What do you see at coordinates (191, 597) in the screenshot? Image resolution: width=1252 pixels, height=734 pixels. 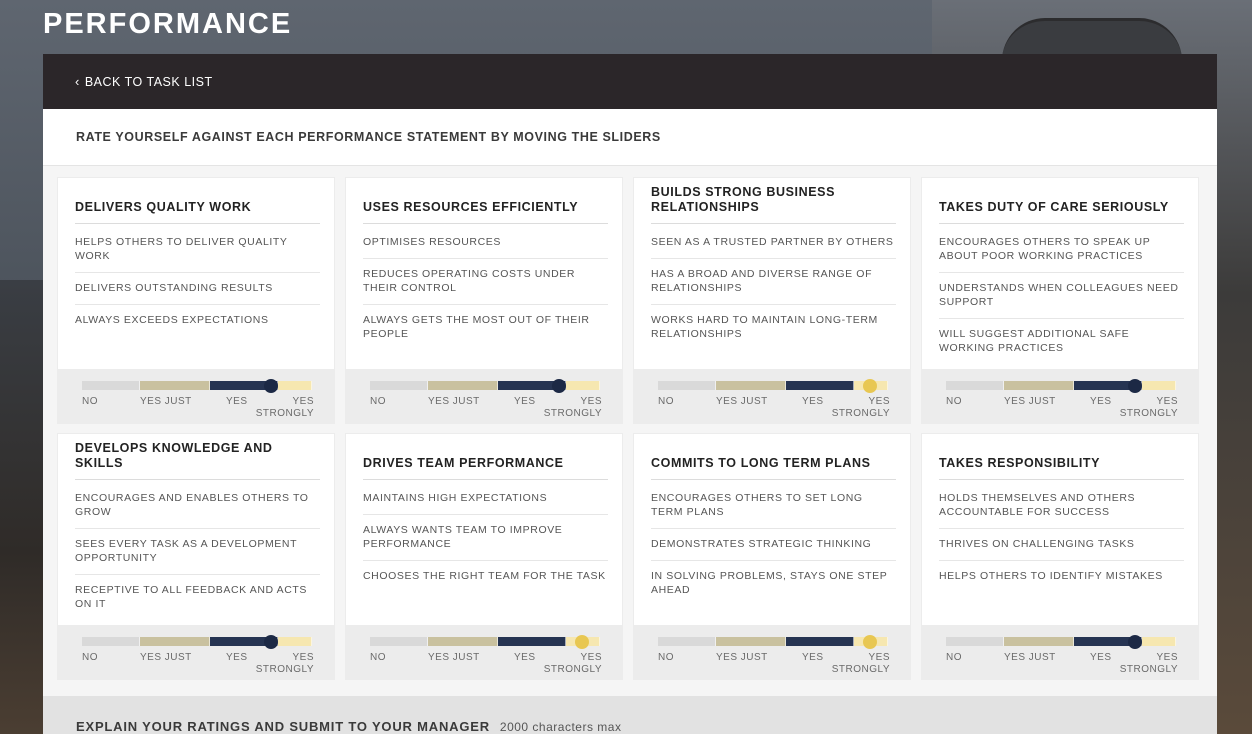 I see `statement-item: RECEPTIVE TO ALL FEEDBACK AND ACTS ON IT` at bounding box center [191, 597].